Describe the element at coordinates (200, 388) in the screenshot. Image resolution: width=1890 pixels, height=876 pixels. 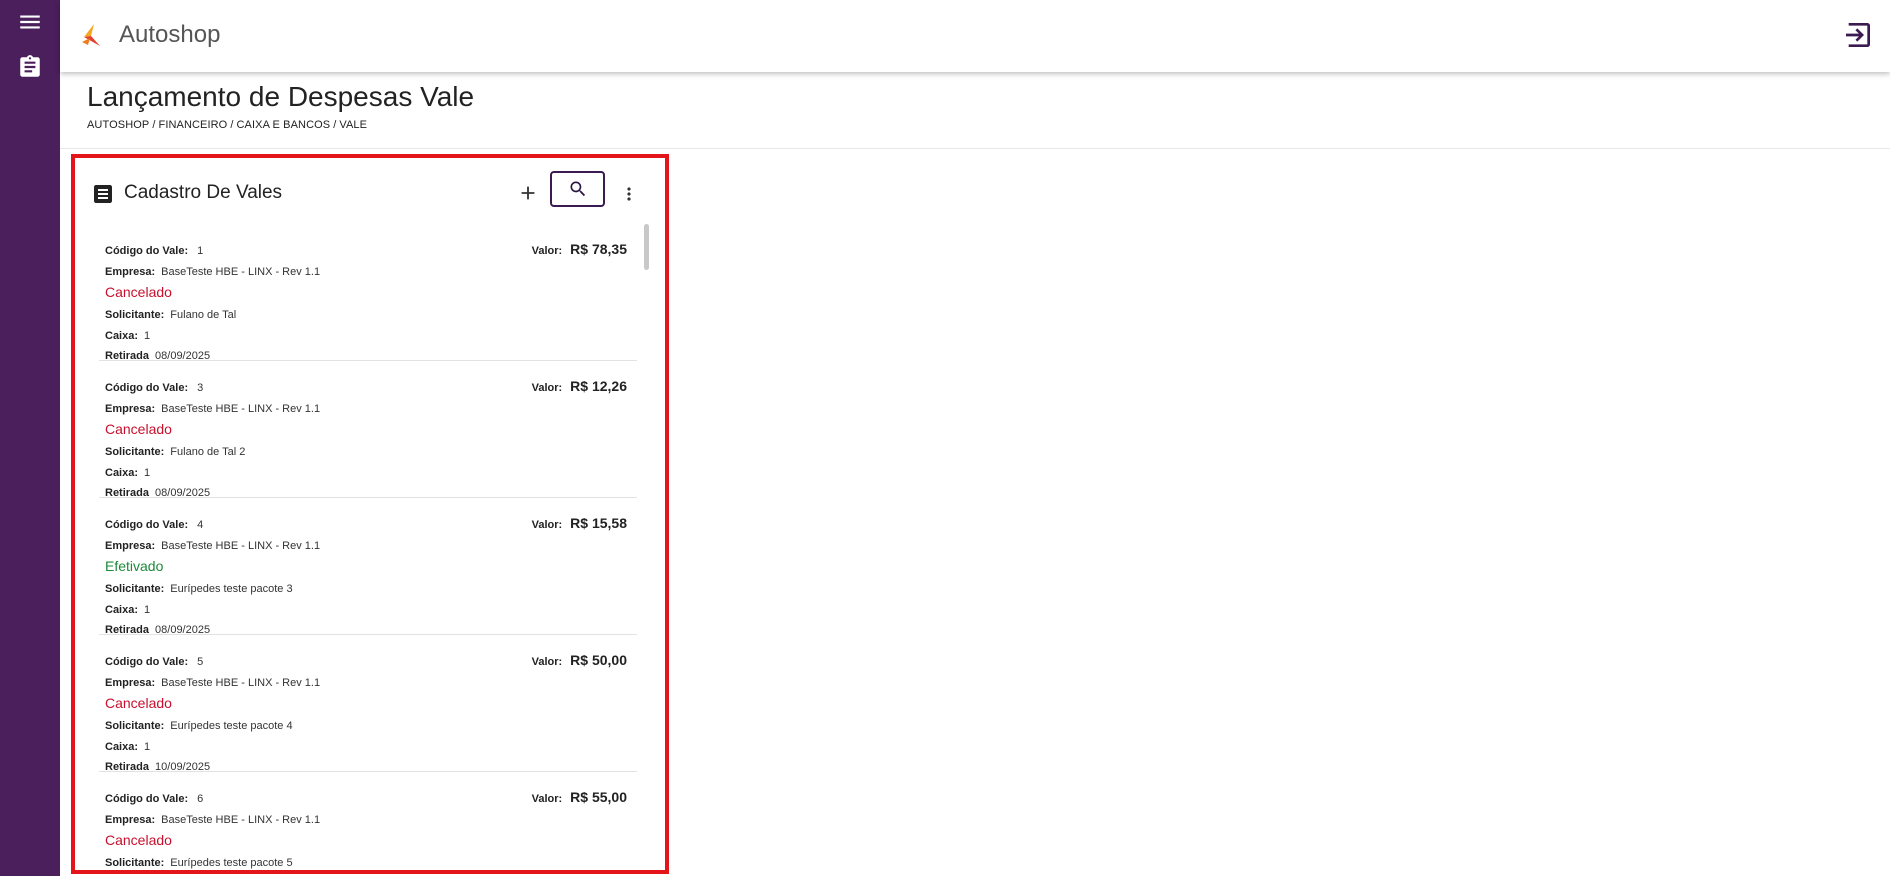
I see `codigo-value: 3` at that location.